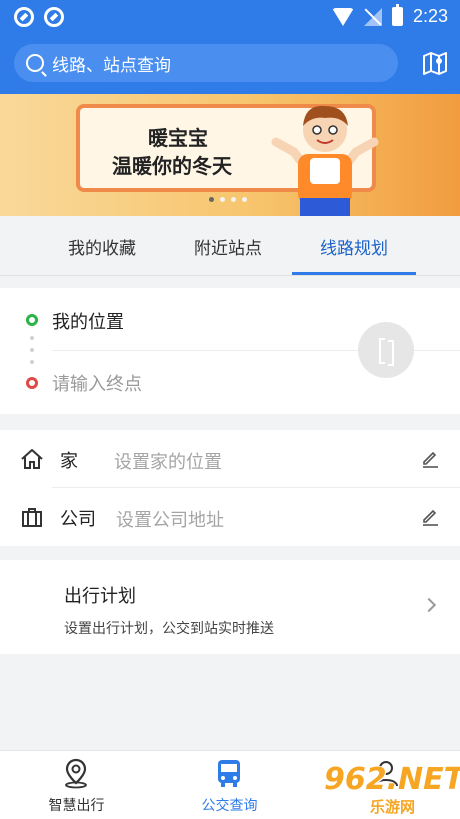 The height and width of the screenshot is (819, 460). What do you see at coordinates (39, 17) in the screenshot?
I see `notification-icons` at bounding box center [39, 17].